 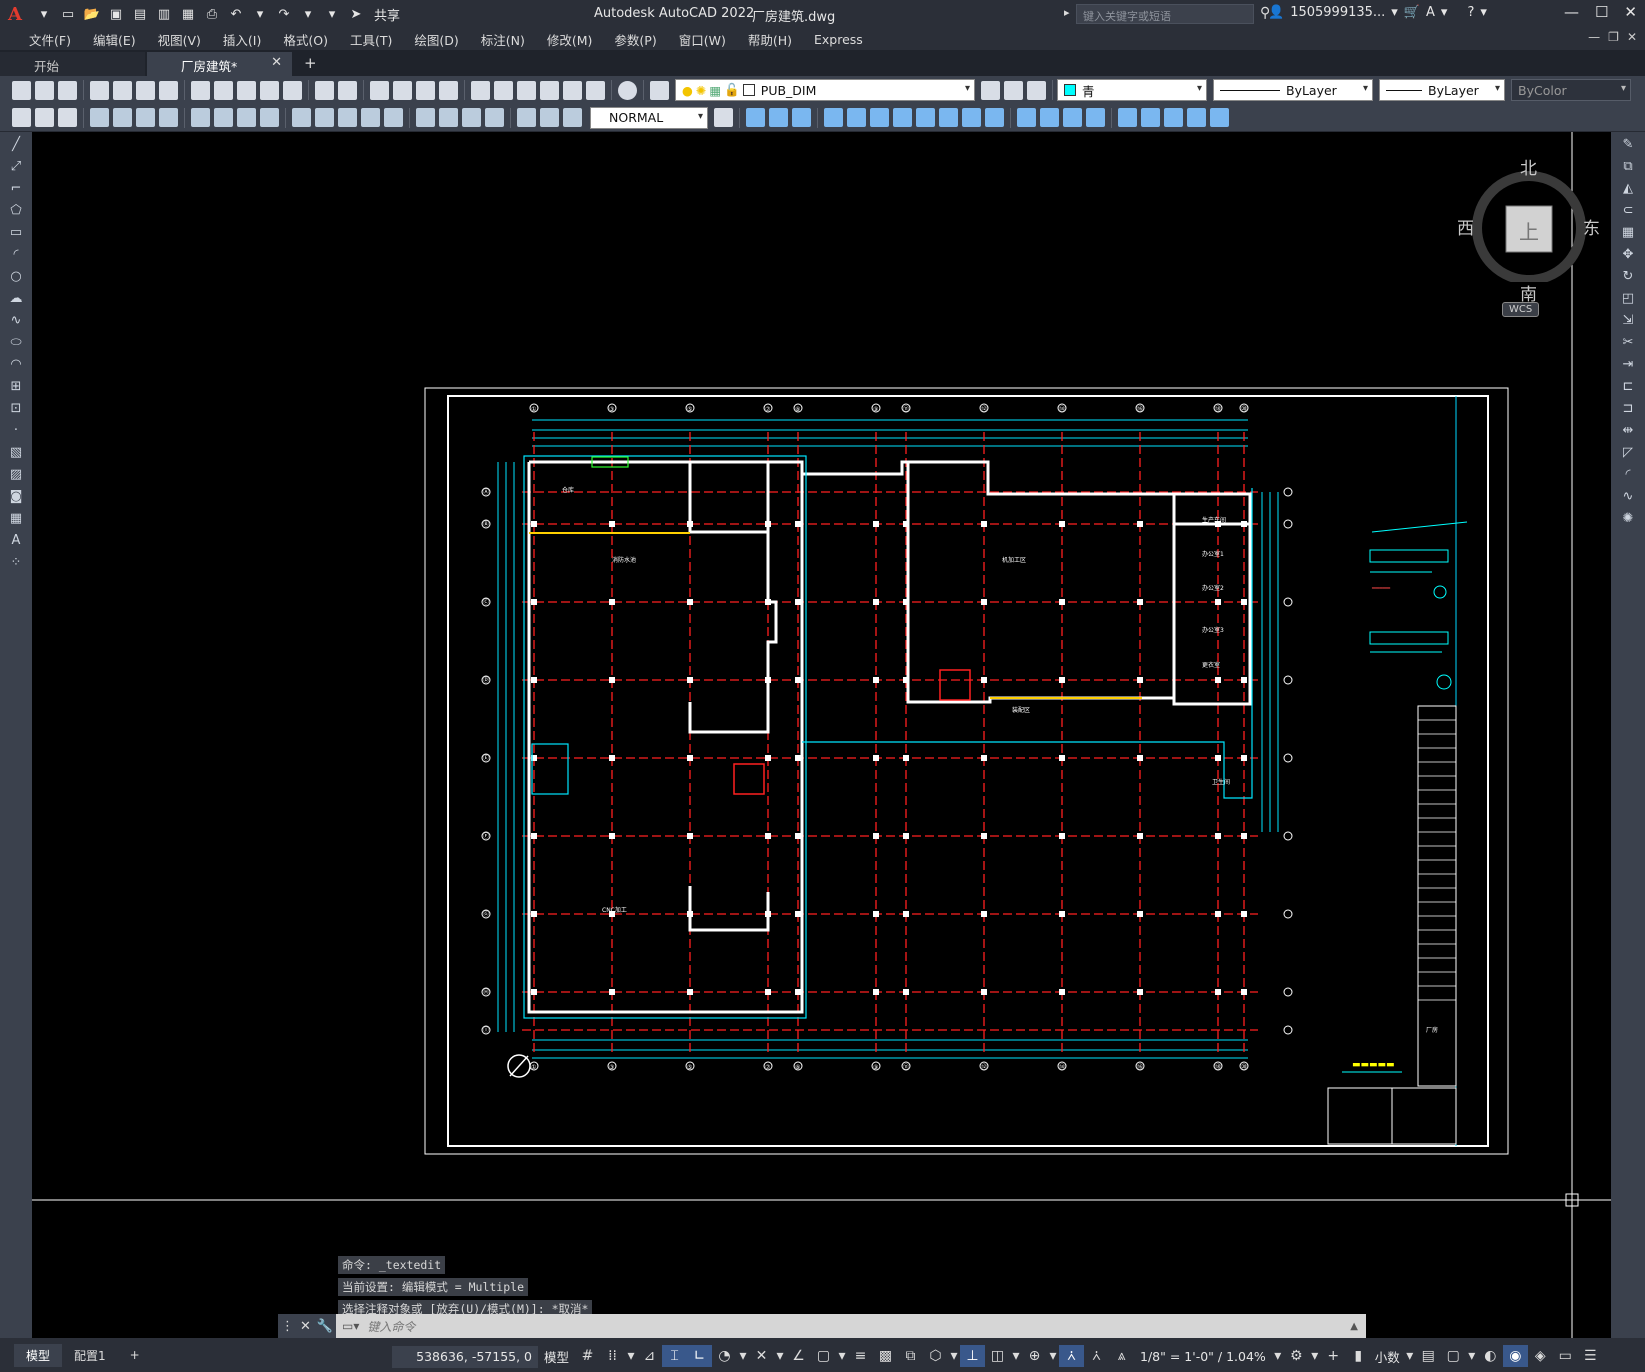 What do you see at coordinates (724, 1356) in the screenshot?
I see `polar-icon: ◔` at bounding box center [724, 1356].